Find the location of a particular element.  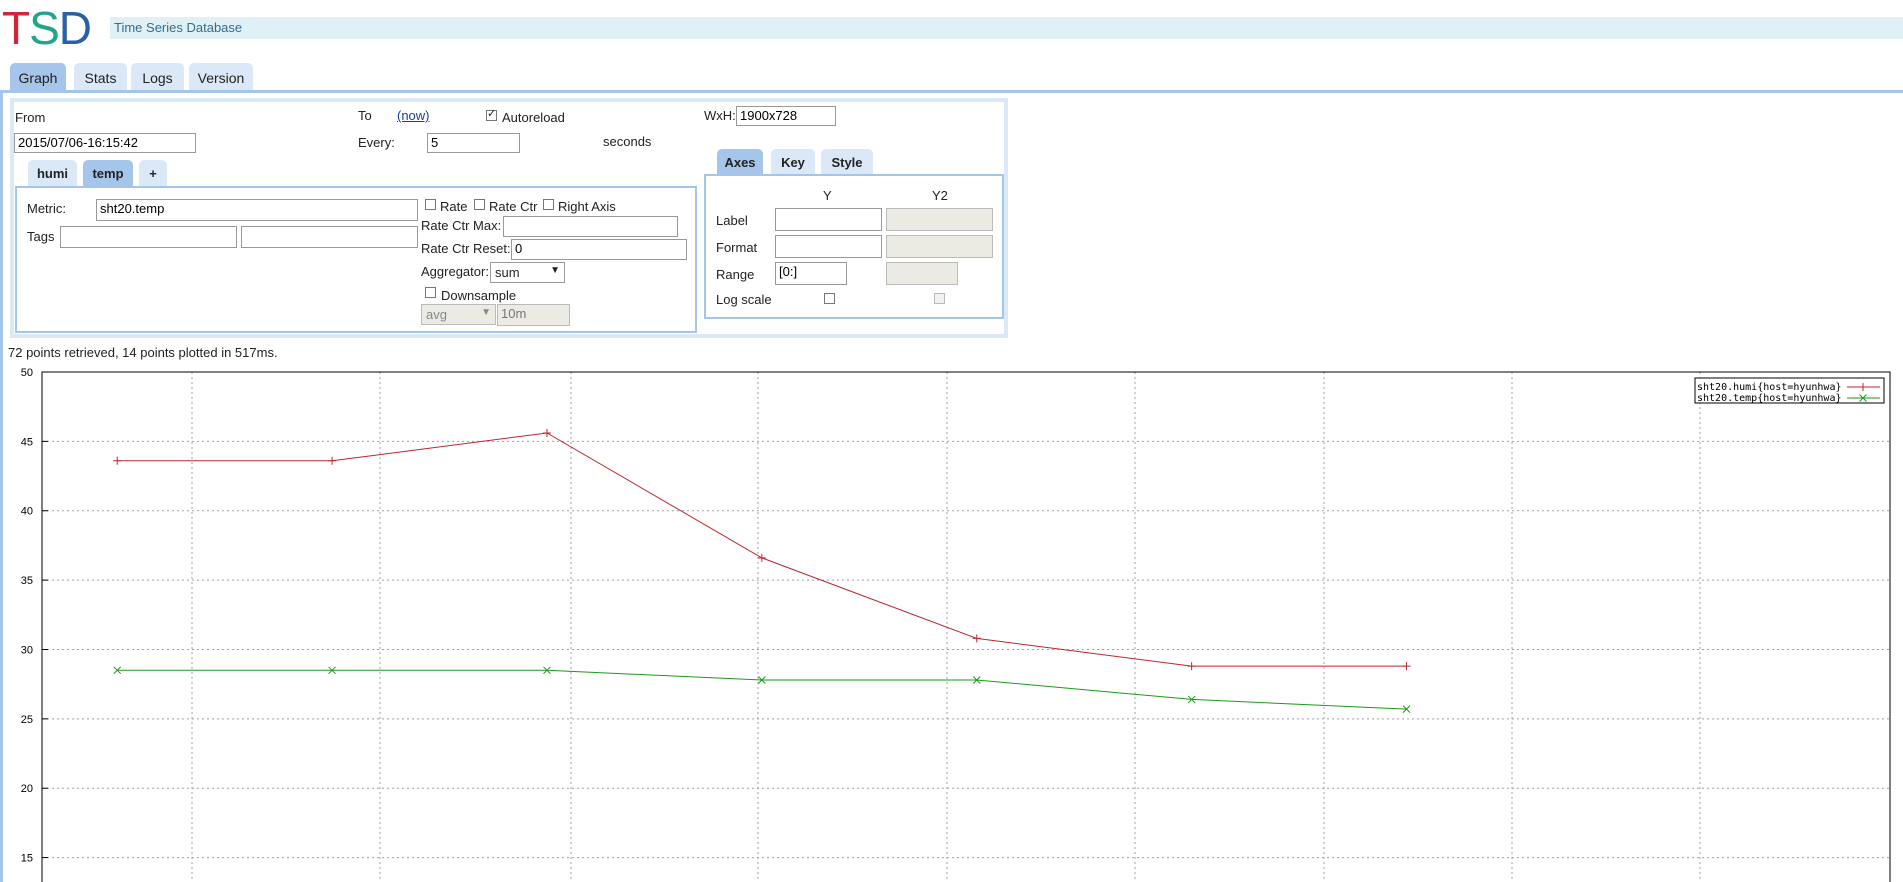

downsample-interval-input: 10m is located at coordinates (533, 315).